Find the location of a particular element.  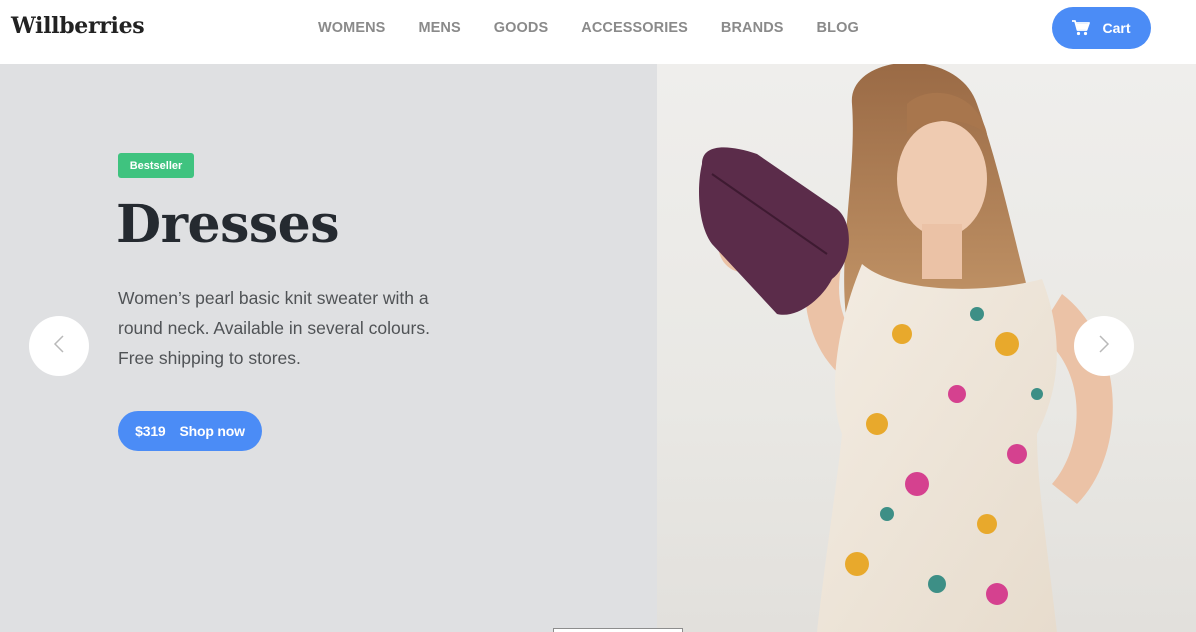

chevron-right-icon is located at coordinates (1104, 346).